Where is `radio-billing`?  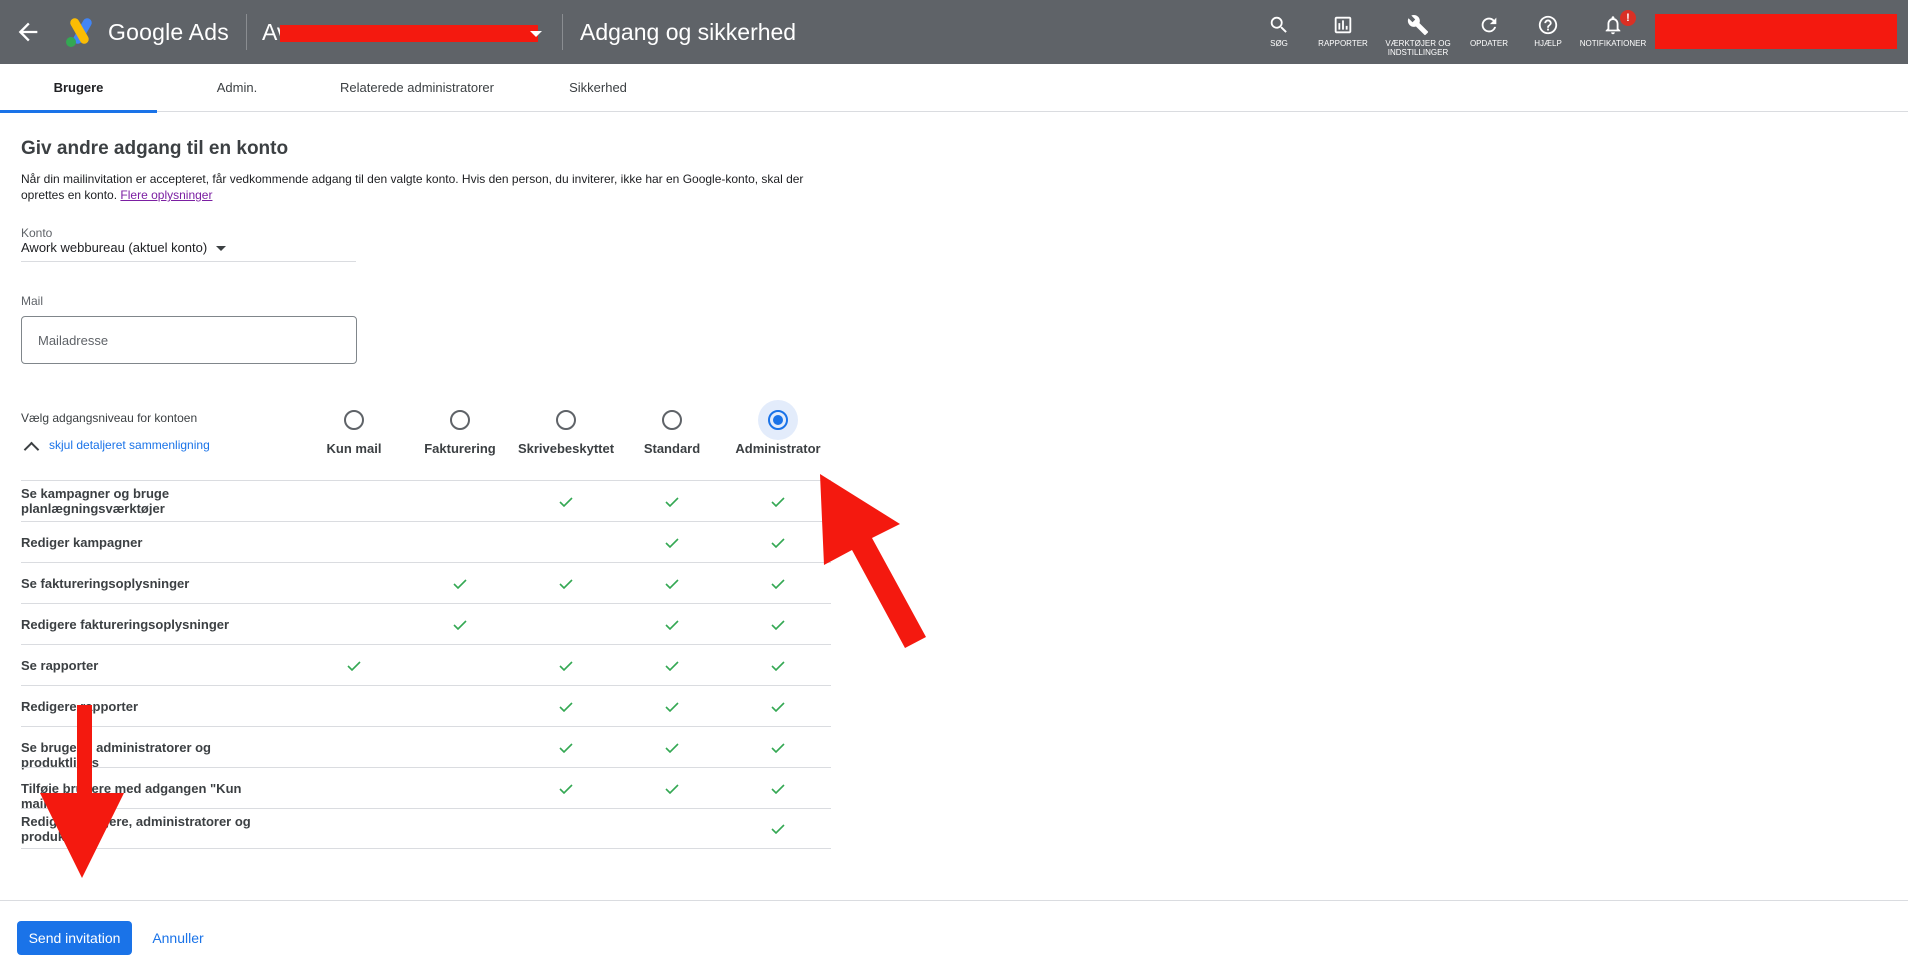 radio-billing is located at coordinates (460, 420).